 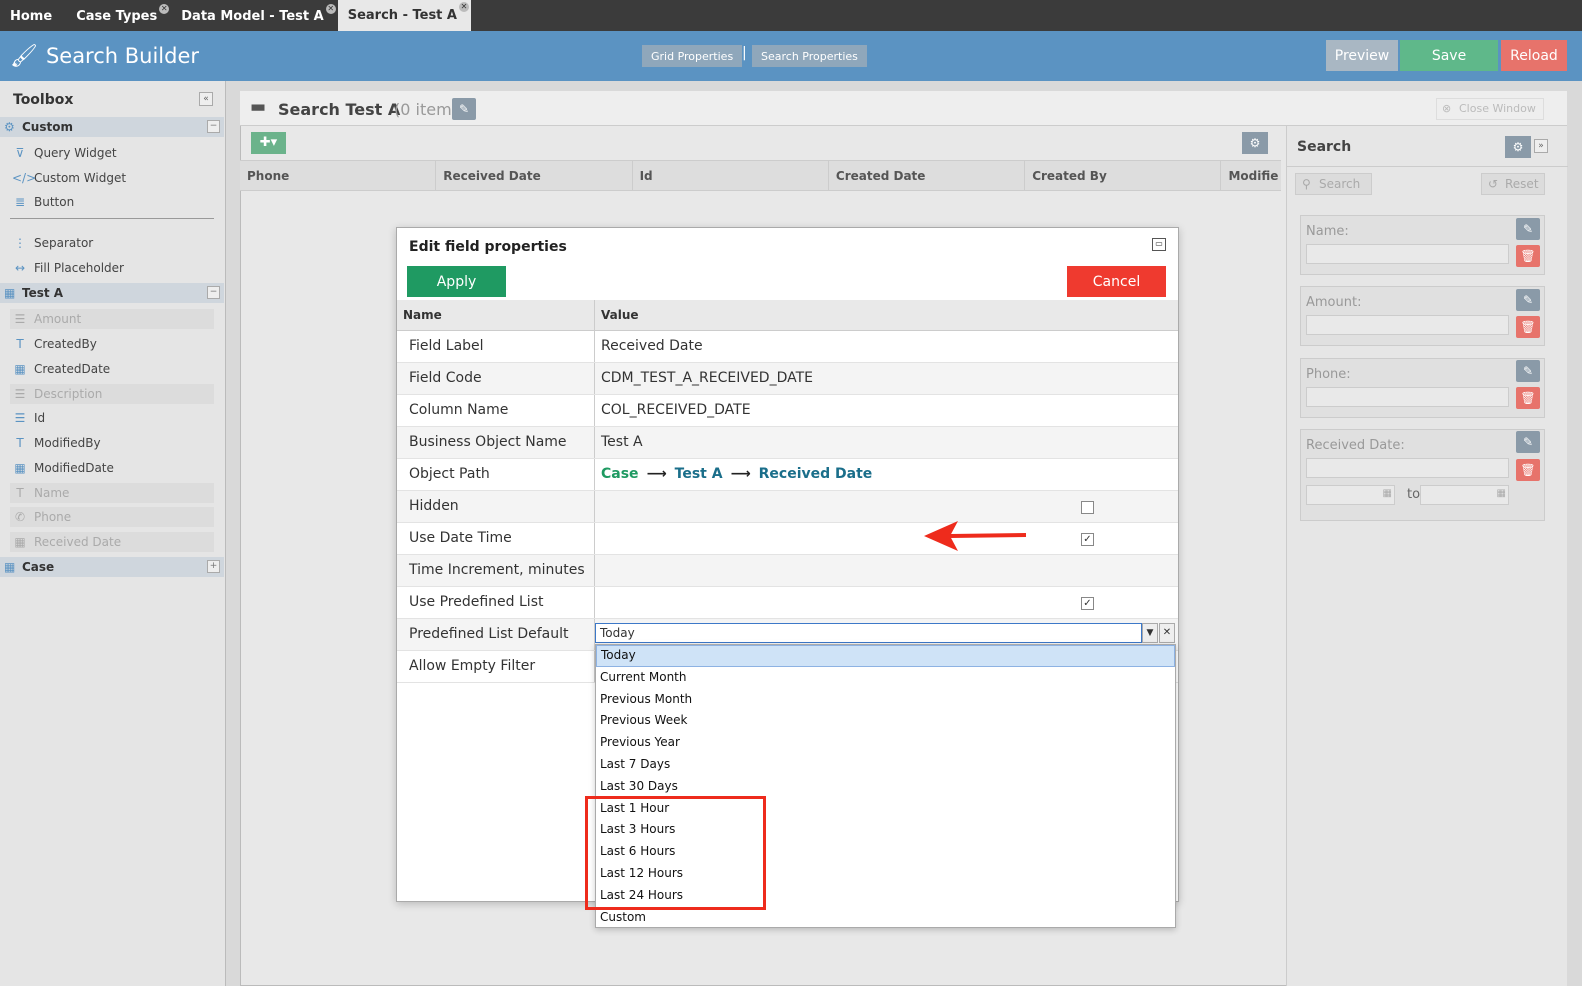 What do you see at coordinates (885, 656) in the screenshot?
I see `dropdown-option-today: Today` at bounding box center [885, 656].